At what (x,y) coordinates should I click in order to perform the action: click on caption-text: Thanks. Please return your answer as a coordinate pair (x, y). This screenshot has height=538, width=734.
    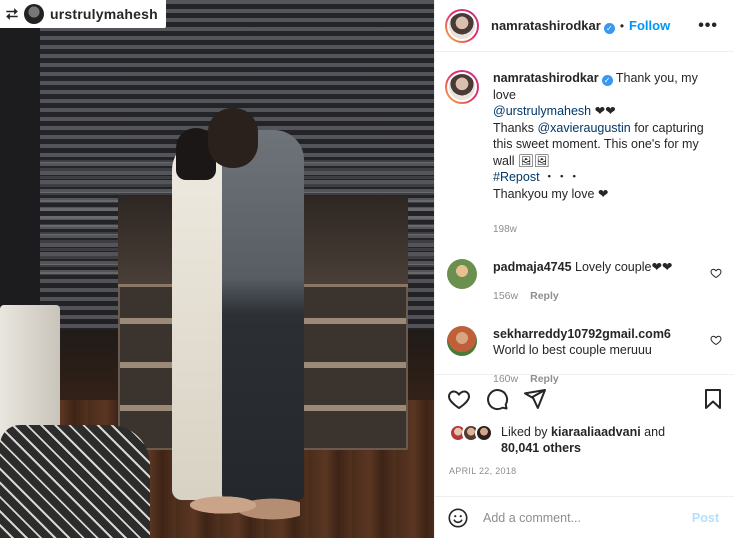
    Looking at the image, I should click on (515, 127).